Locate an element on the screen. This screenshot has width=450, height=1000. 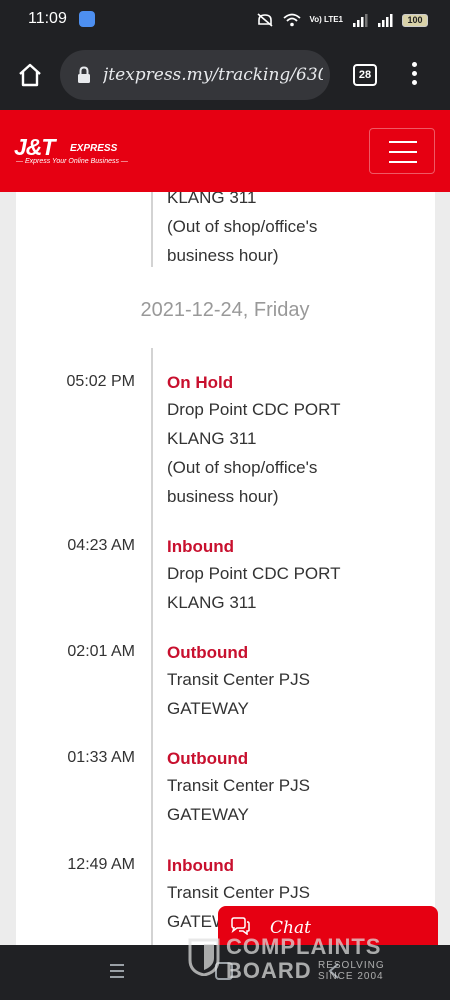
signal-icon is located at coordinates (360, 20).